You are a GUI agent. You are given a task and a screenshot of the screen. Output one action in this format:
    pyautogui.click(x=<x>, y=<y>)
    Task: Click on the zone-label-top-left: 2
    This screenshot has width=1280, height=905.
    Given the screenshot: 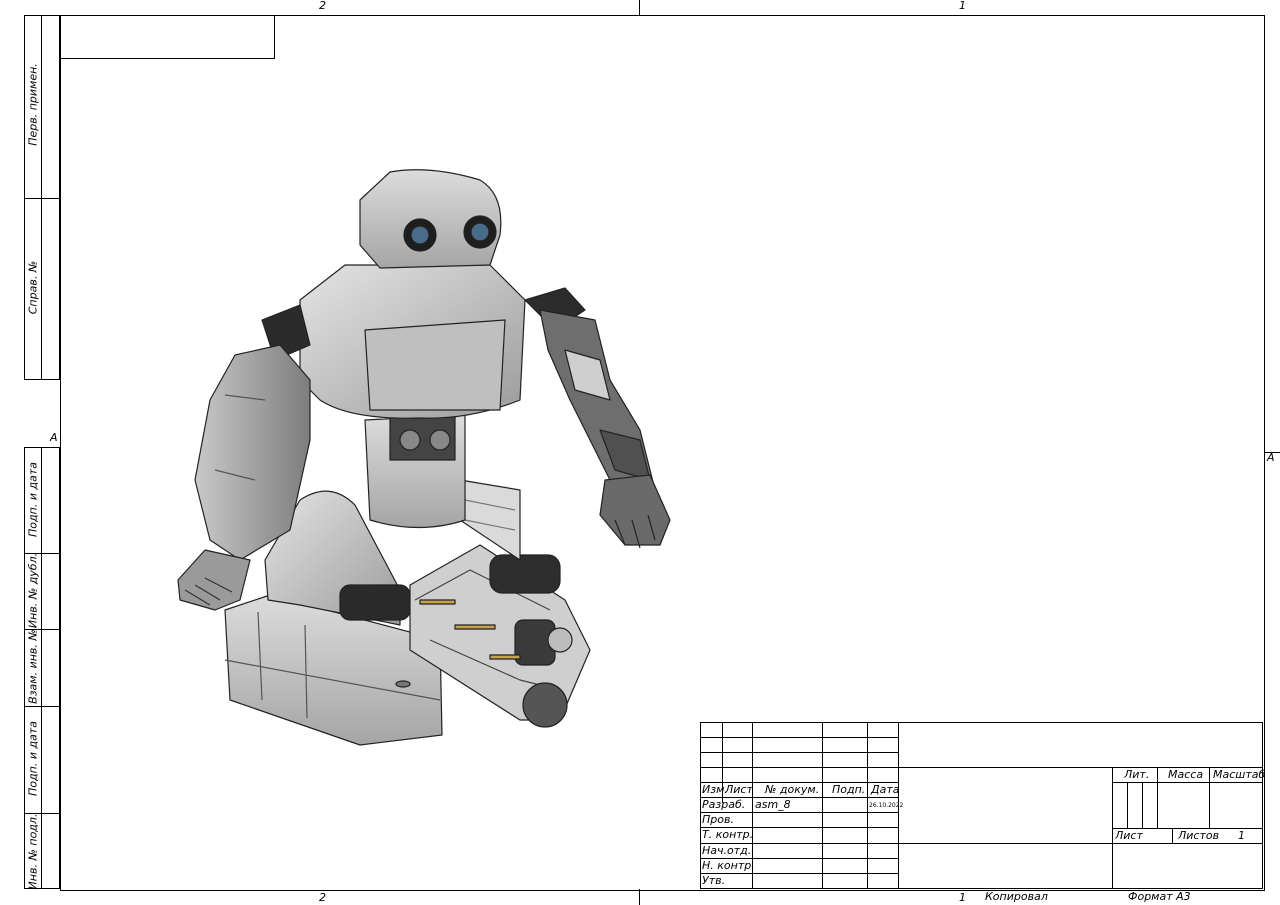 What is the action you would take?
    pyautogui.click(x=322, y=6)
    